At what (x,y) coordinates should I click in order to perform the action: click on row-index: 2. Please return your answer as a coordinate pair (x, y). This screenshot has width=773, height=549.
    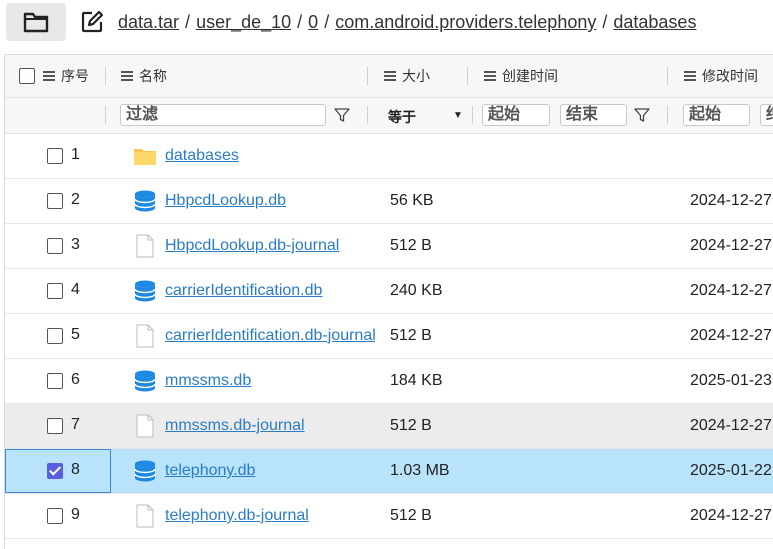
    Looking at the image, I should click on (75, 199).